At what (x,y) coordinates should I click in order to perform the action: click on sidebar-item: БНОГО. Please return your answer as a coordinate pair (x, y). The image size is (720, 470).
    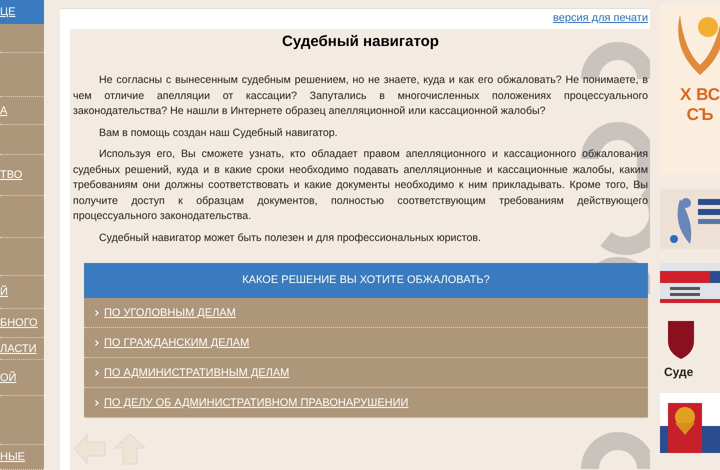
    Looking at the image, I should click on (19, 323).